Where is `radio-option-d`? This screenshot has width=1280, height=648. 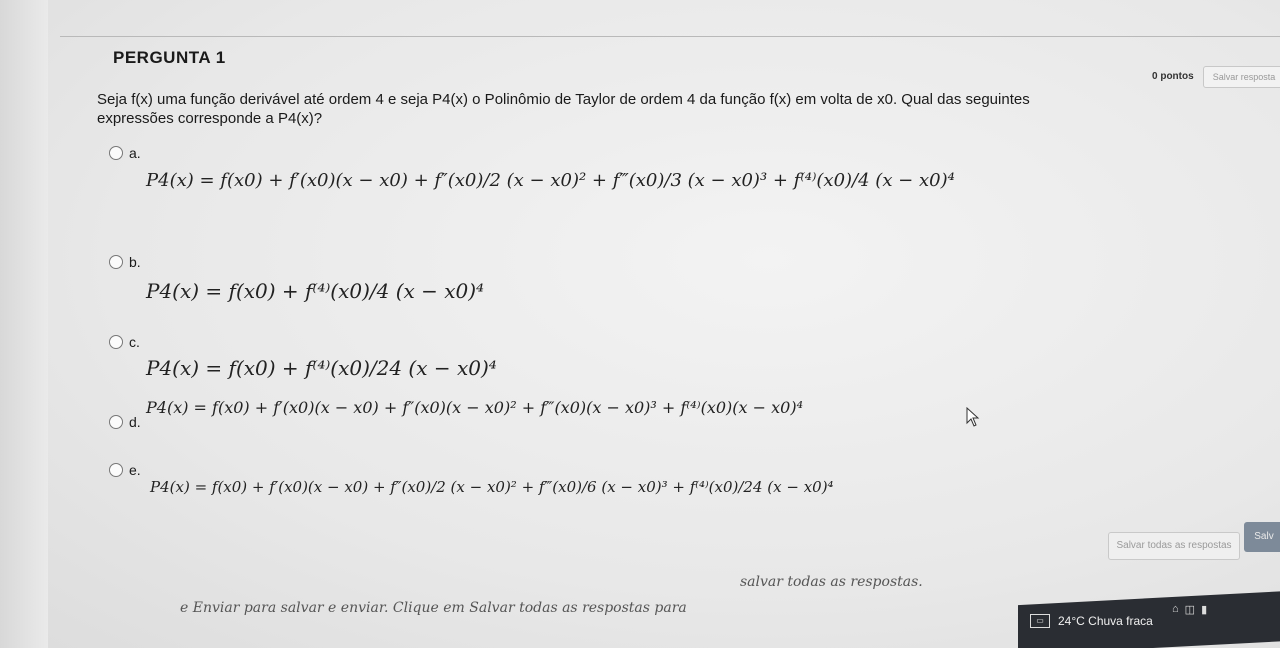
radio-option-d is located at coordinates (116, 422).